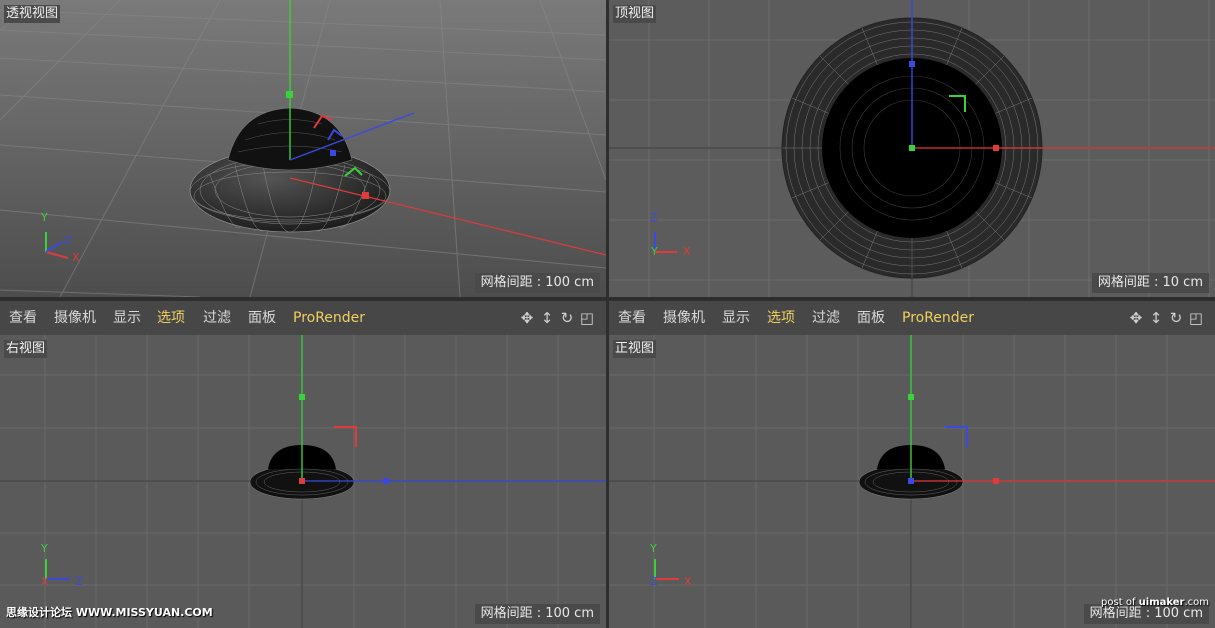  I want to click on right-axis-z-label: Z, so click(79, 581).